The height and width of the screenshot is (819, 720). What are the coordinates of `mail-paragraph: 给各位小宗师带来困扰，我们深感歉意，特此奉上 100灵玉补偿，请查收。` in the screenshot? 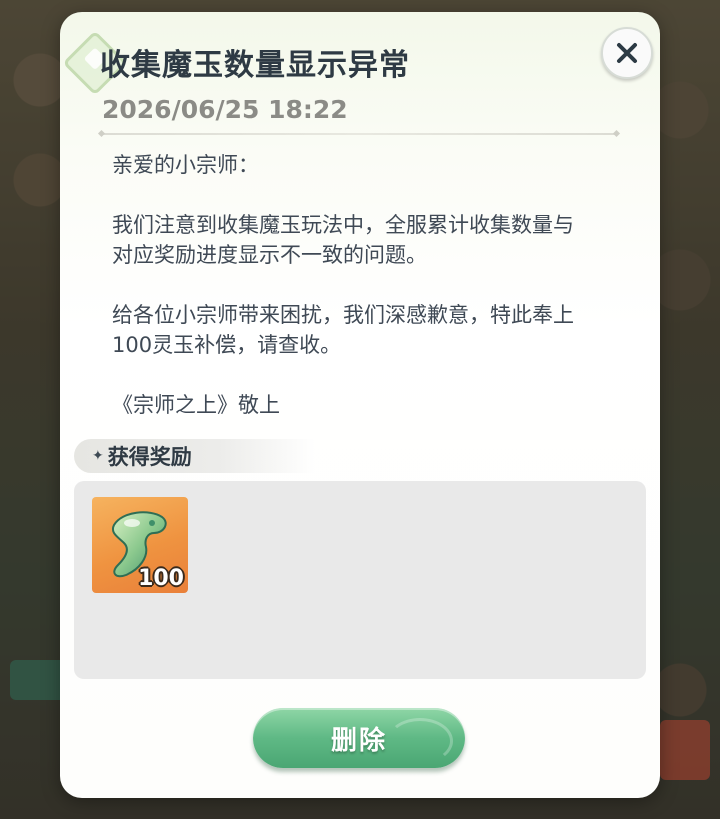 It's located at (343, 330).